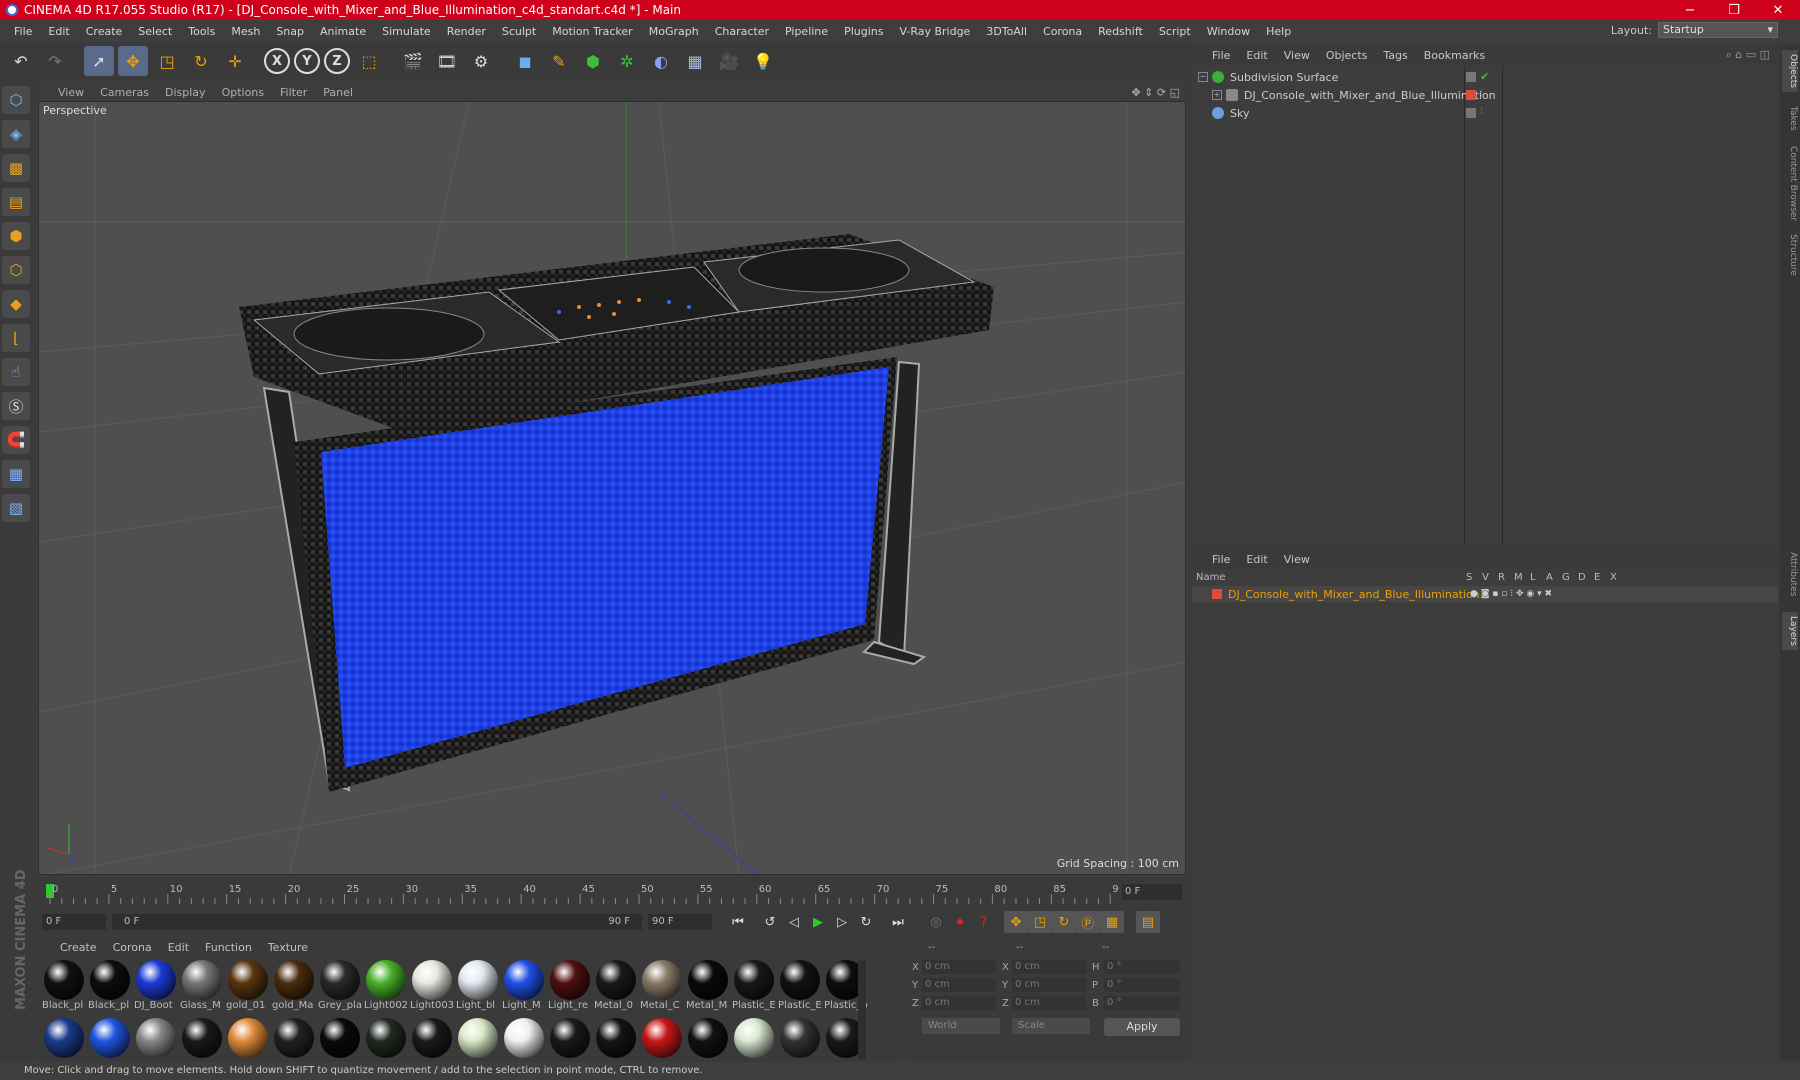 Image resolution: width=1800 pixels, height=1080 pixels. I want to click on menu-3dtoall: 3DToAll, so click(1006, 31).